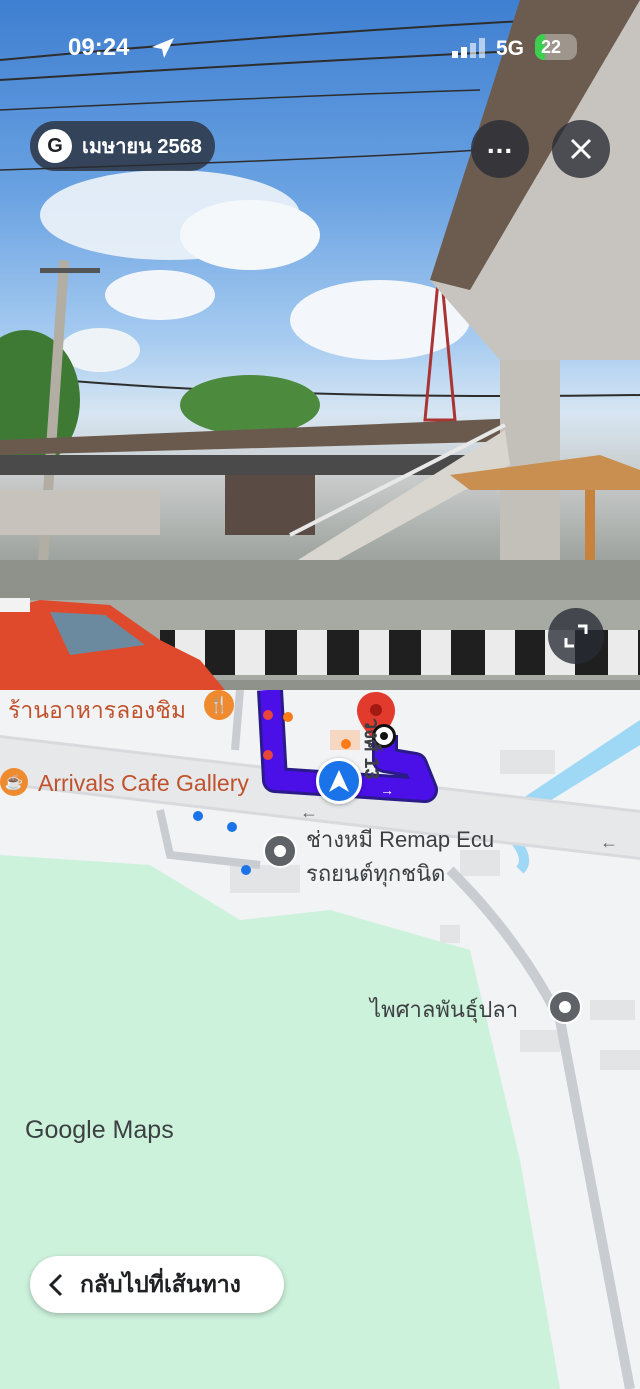  I want to click on chevron-left-icon, so click(55, 1284).